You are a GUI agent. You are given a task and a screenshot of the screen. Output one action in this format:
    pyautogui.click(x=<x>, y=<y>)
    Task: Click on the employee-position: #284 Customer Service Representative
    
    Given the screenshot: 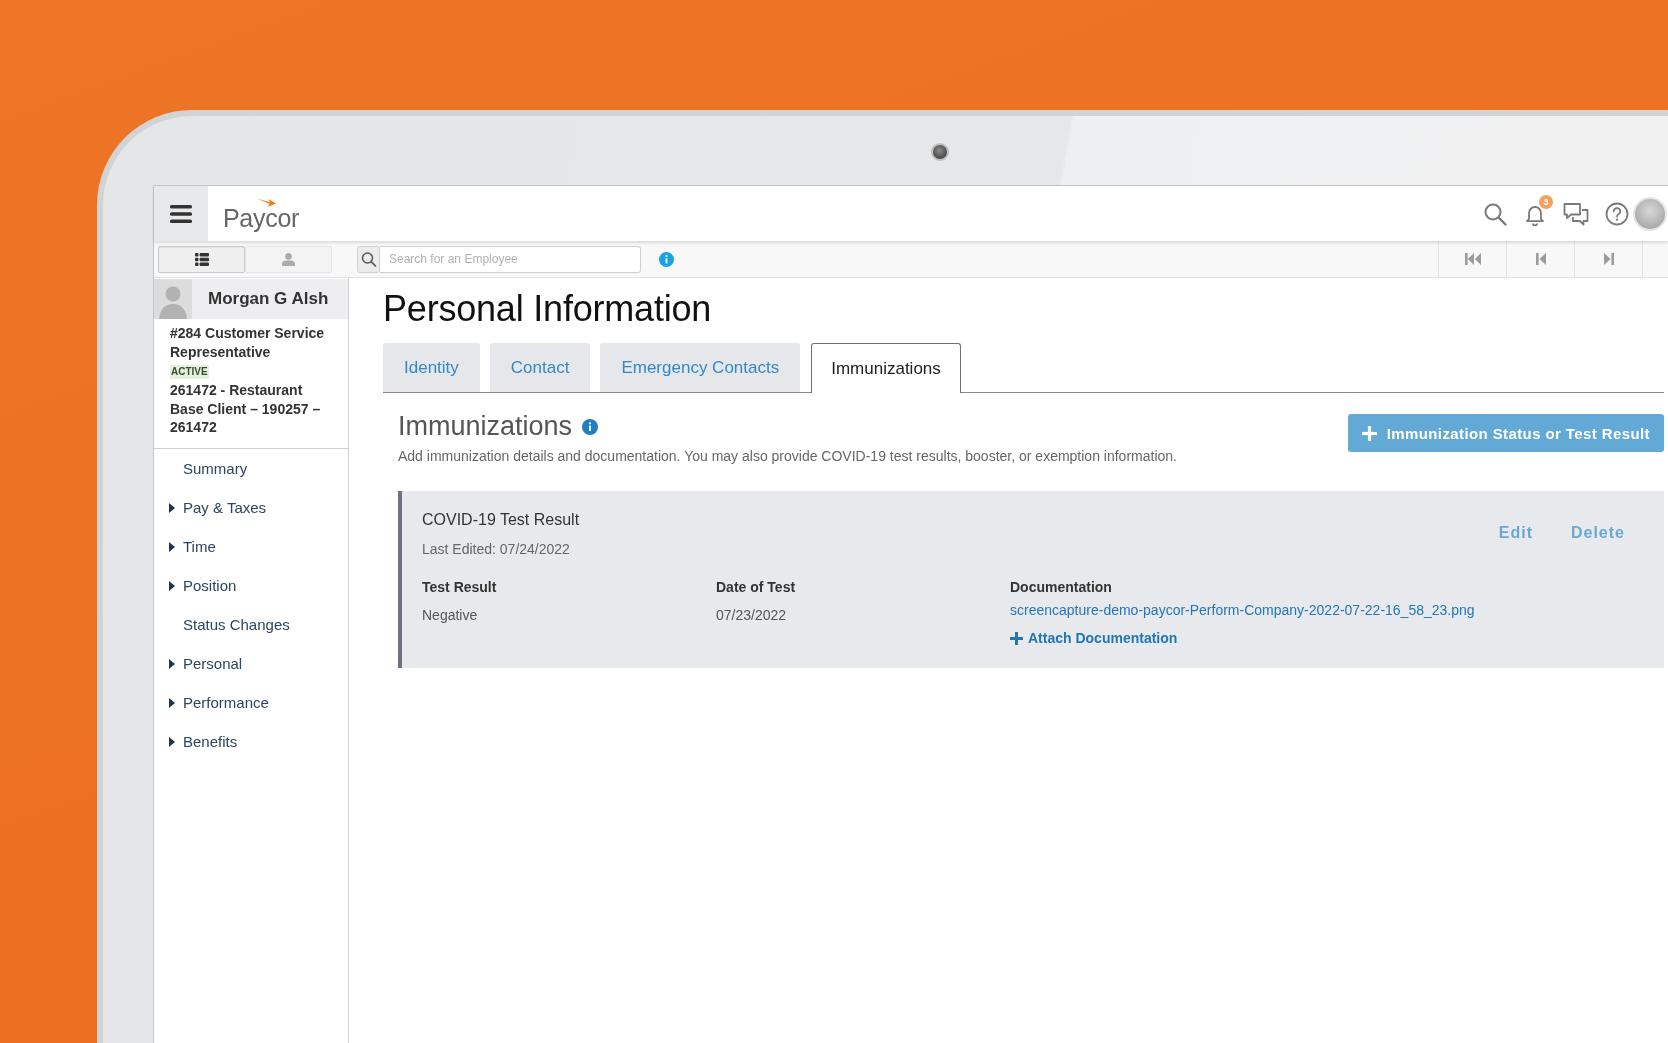 What is the action you would take?
    pyautogui.click(x=248, y=342)
    